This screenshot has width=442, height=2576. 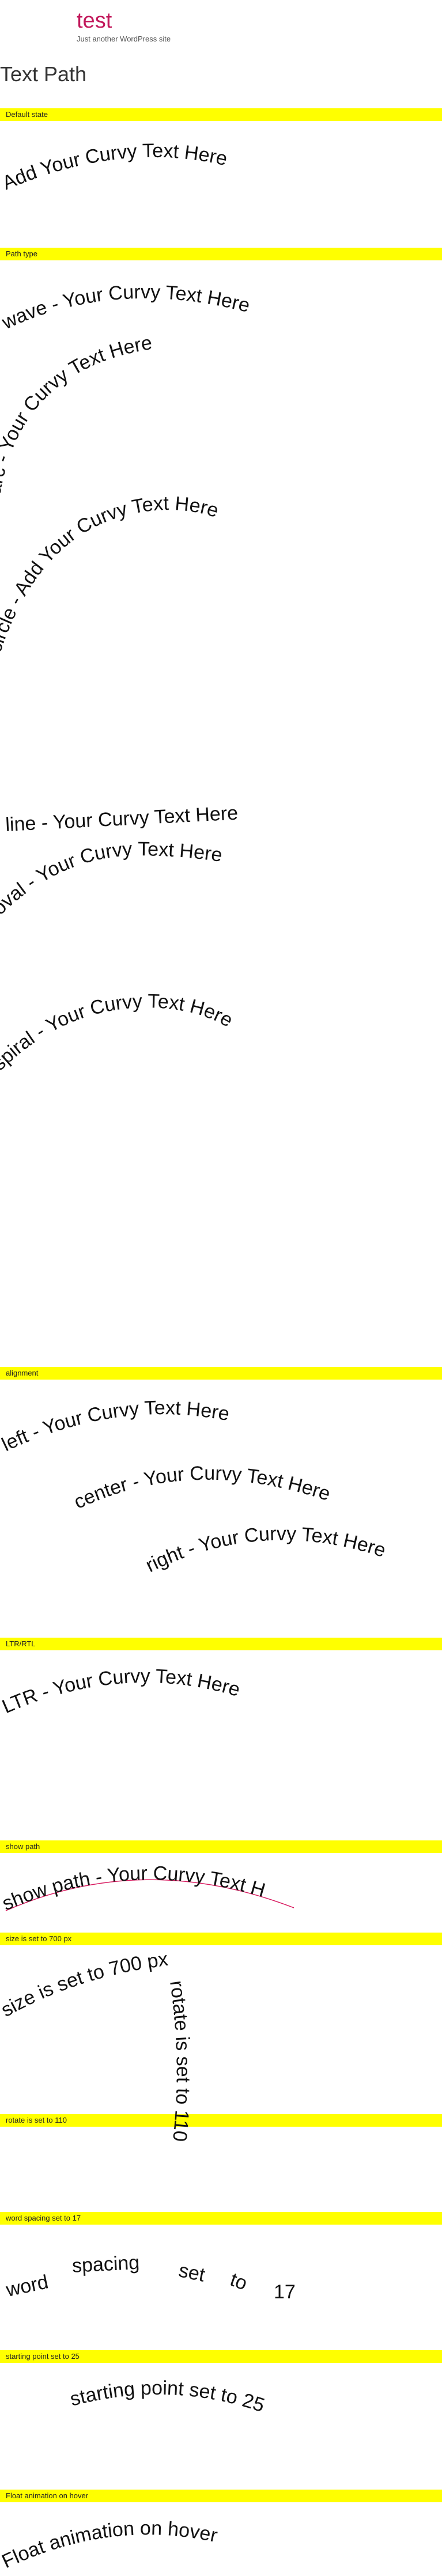 I want to click on svg-text: arc - Your Curvy Text Here, so click(x=77, y=414).